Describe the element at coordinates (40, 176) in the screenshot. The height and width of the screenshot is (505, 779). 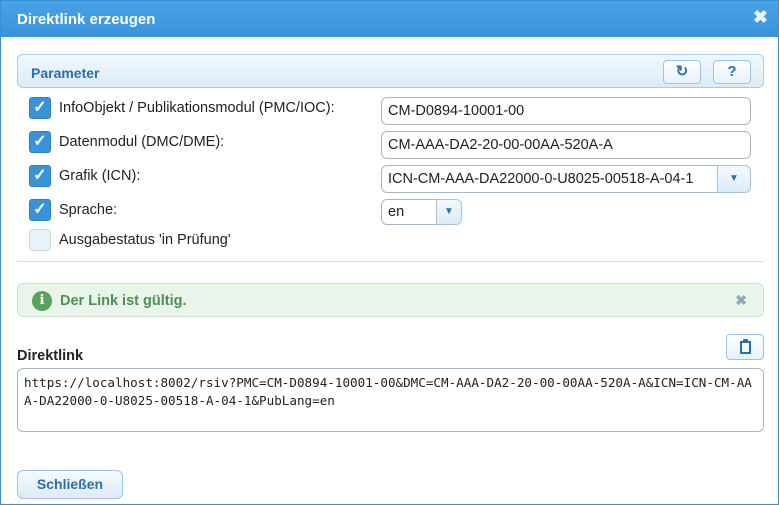
I see `icn-checkbox: ✓` at that location.